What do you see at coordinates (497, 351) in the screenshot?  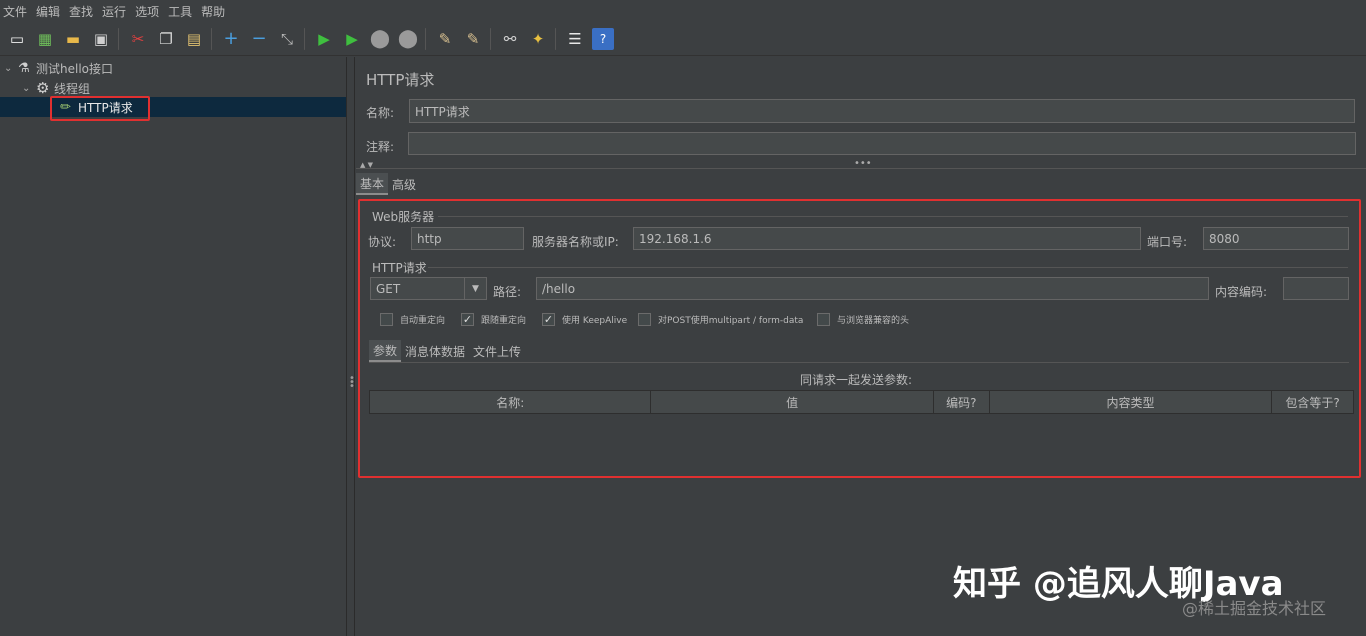 I see `tab-file-upload: 文件上传` at bounding box center [497, 351].